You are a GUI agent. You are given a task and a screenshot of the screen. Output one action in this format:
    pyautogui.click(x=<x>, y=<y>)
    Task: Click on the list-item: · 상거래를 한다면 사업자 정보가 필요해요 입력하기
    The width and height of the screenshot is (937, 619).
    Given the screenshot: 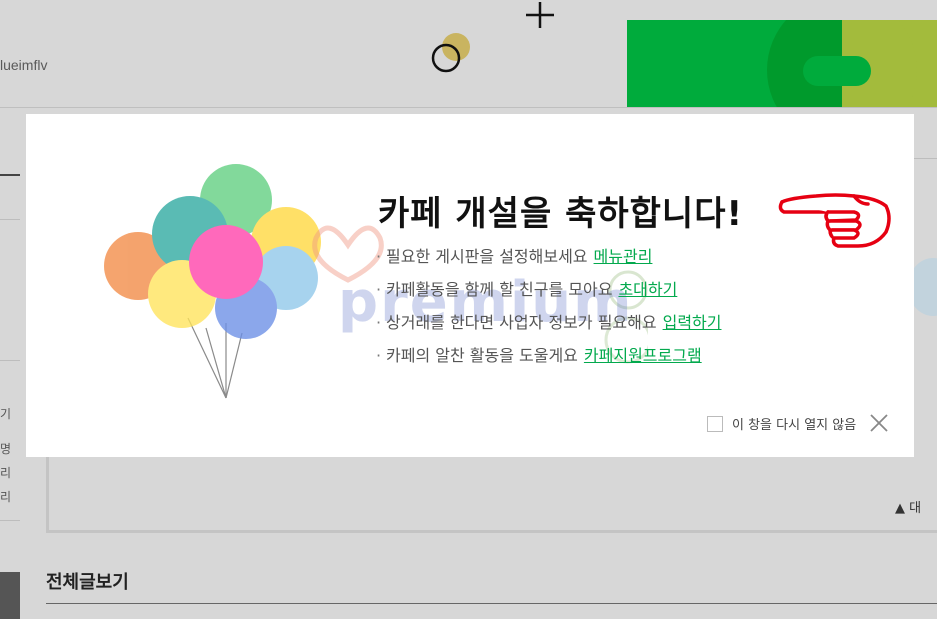 What is the action you would take?
    pyautogui.click(x=549, y=322)
    